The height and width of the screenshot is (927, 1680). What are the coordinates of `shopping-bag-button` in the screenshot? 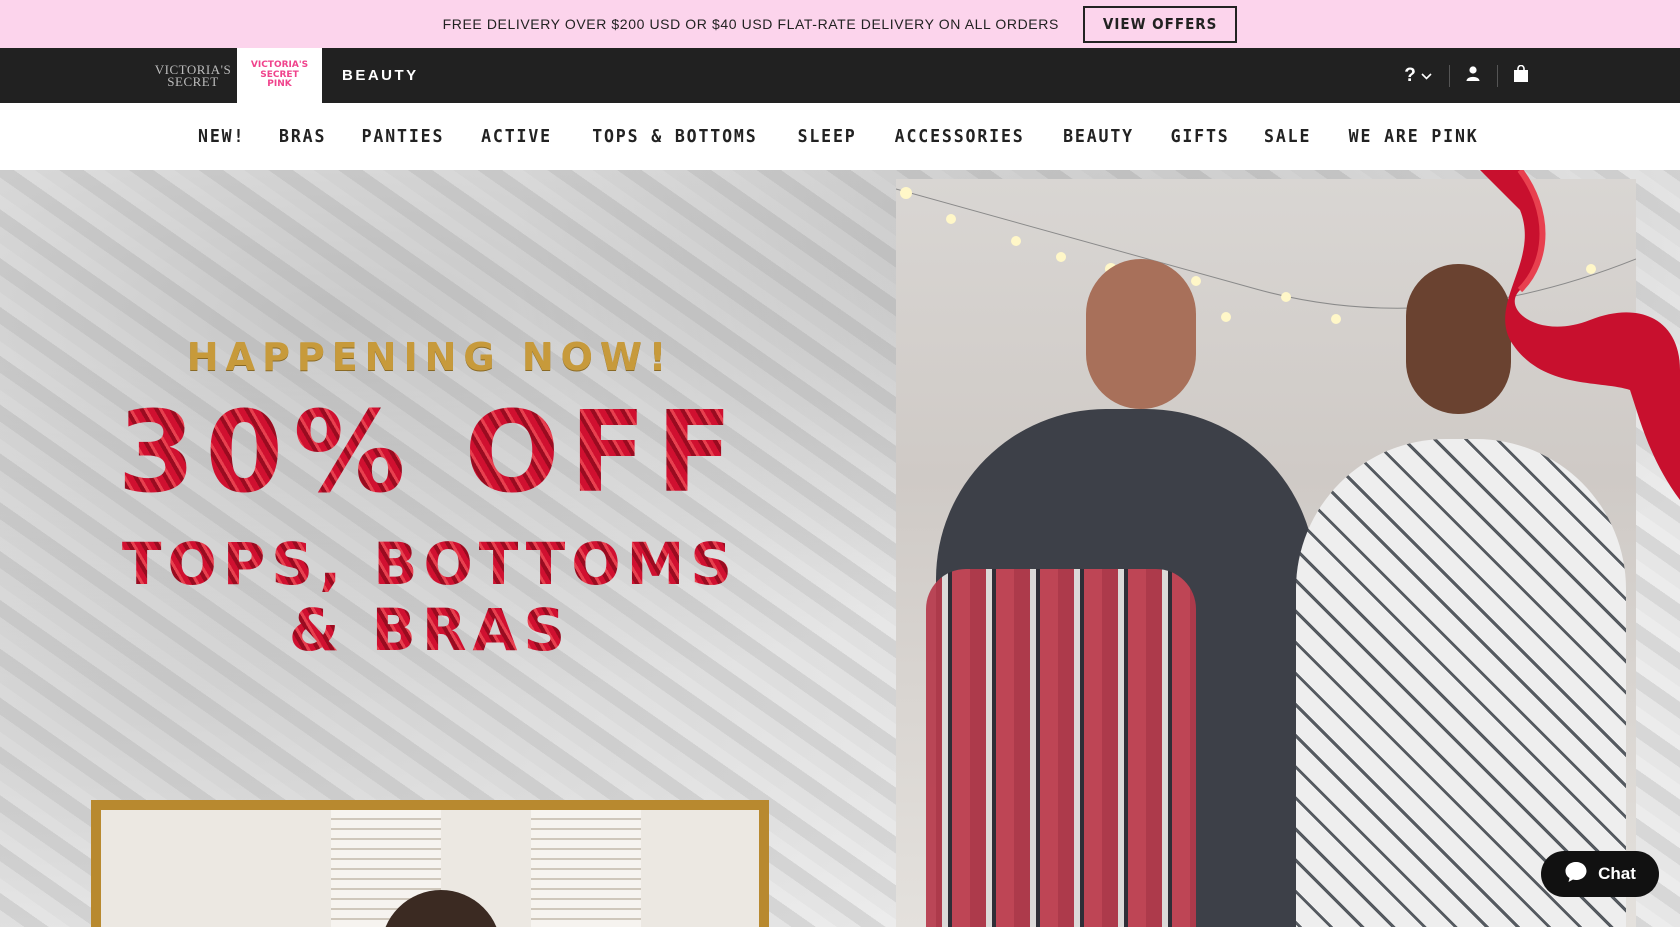 It's located at (1521, 75).